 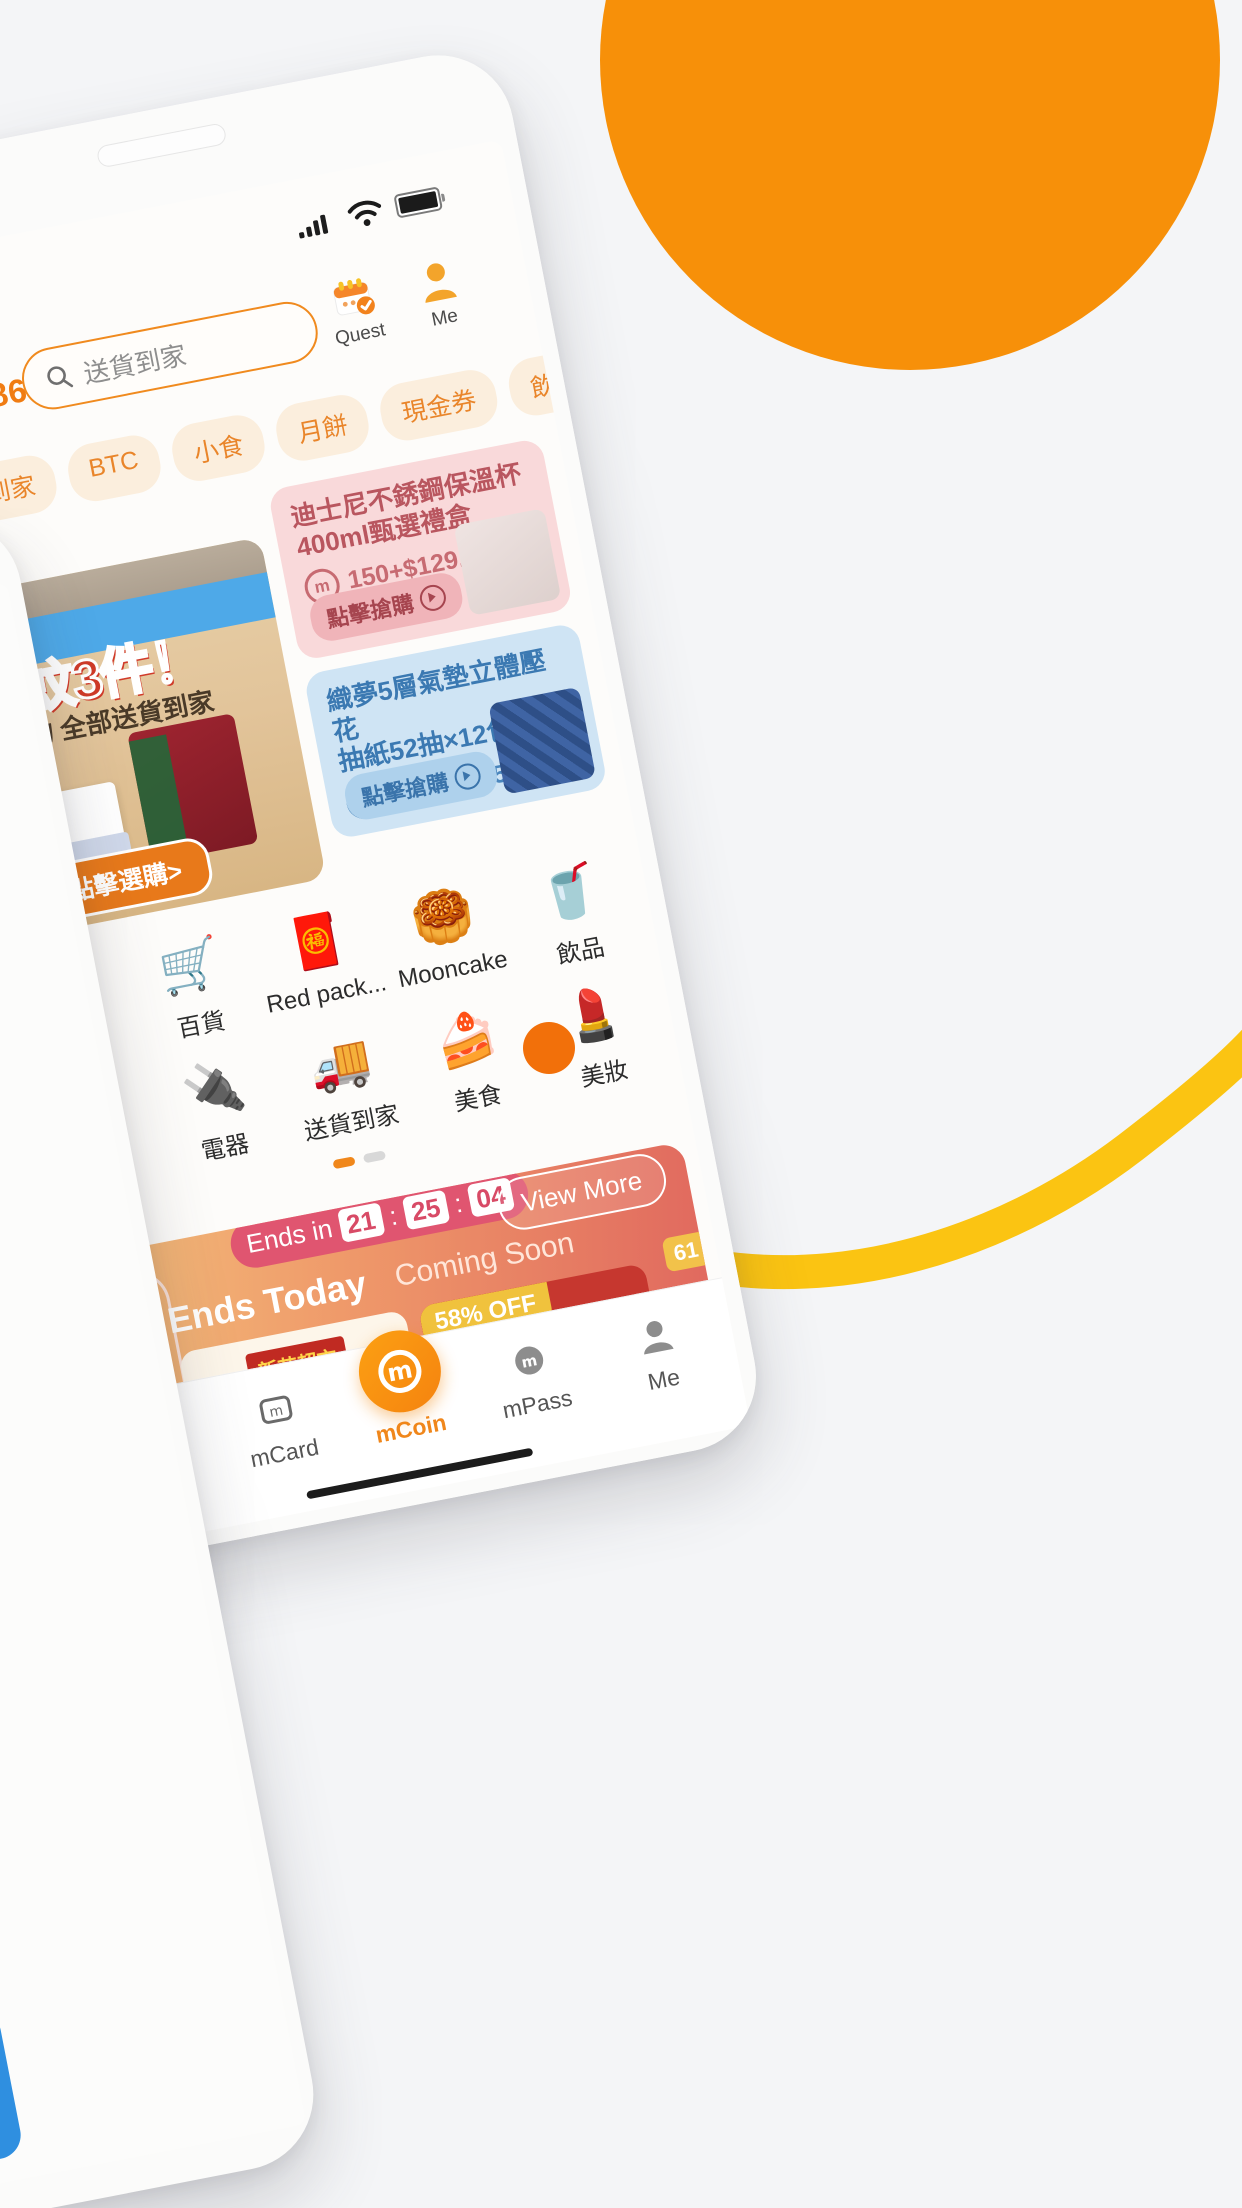 I want to click on promo-card-1-thumbnail, so click(x=542, y=740).